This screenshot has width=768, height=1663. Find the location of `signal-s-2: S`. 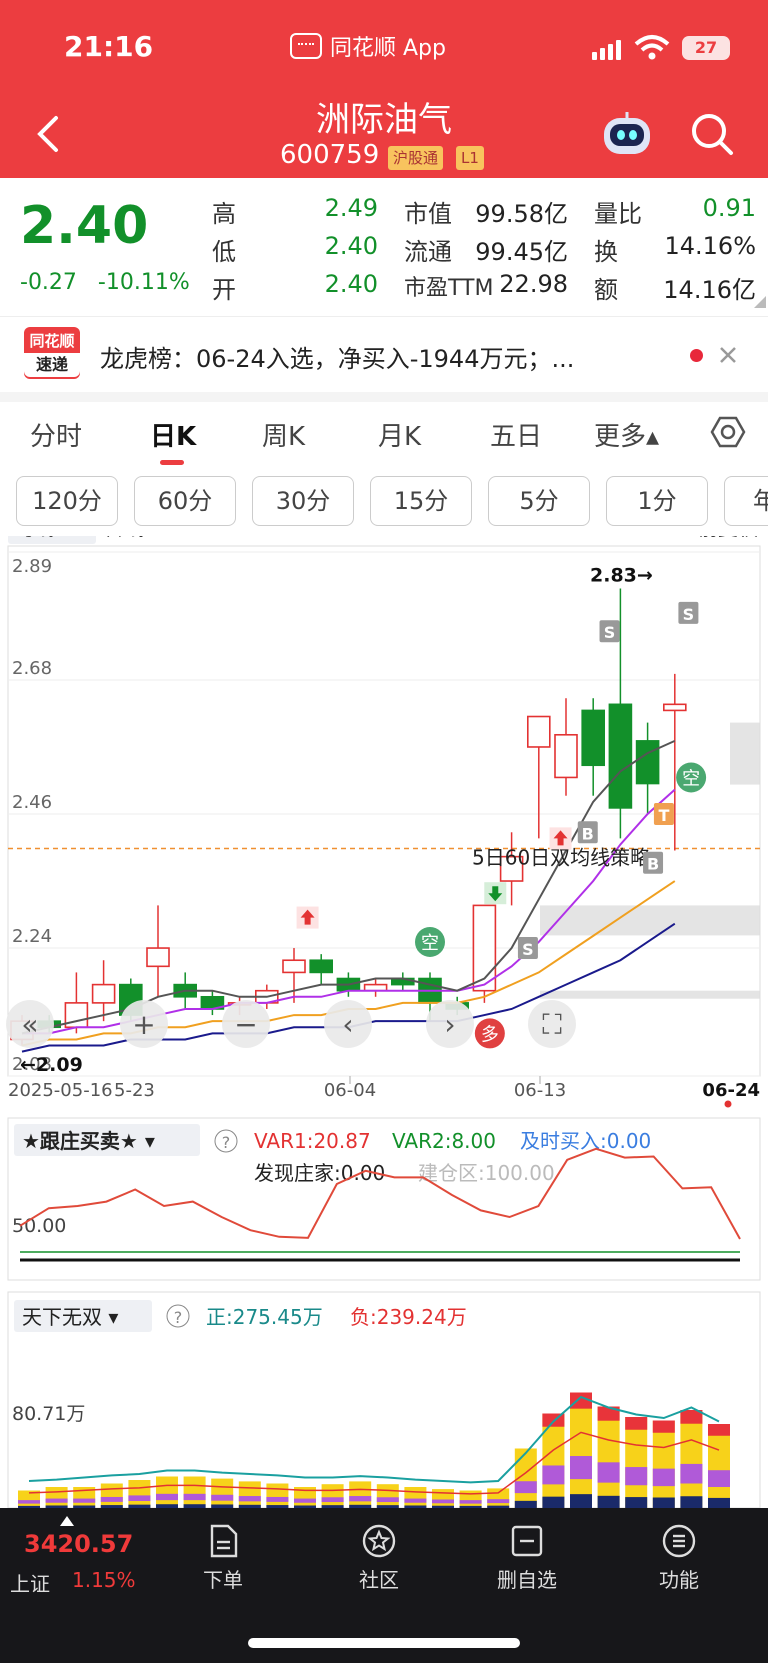

signal-s-2: S is located at coordinates (610, 632).